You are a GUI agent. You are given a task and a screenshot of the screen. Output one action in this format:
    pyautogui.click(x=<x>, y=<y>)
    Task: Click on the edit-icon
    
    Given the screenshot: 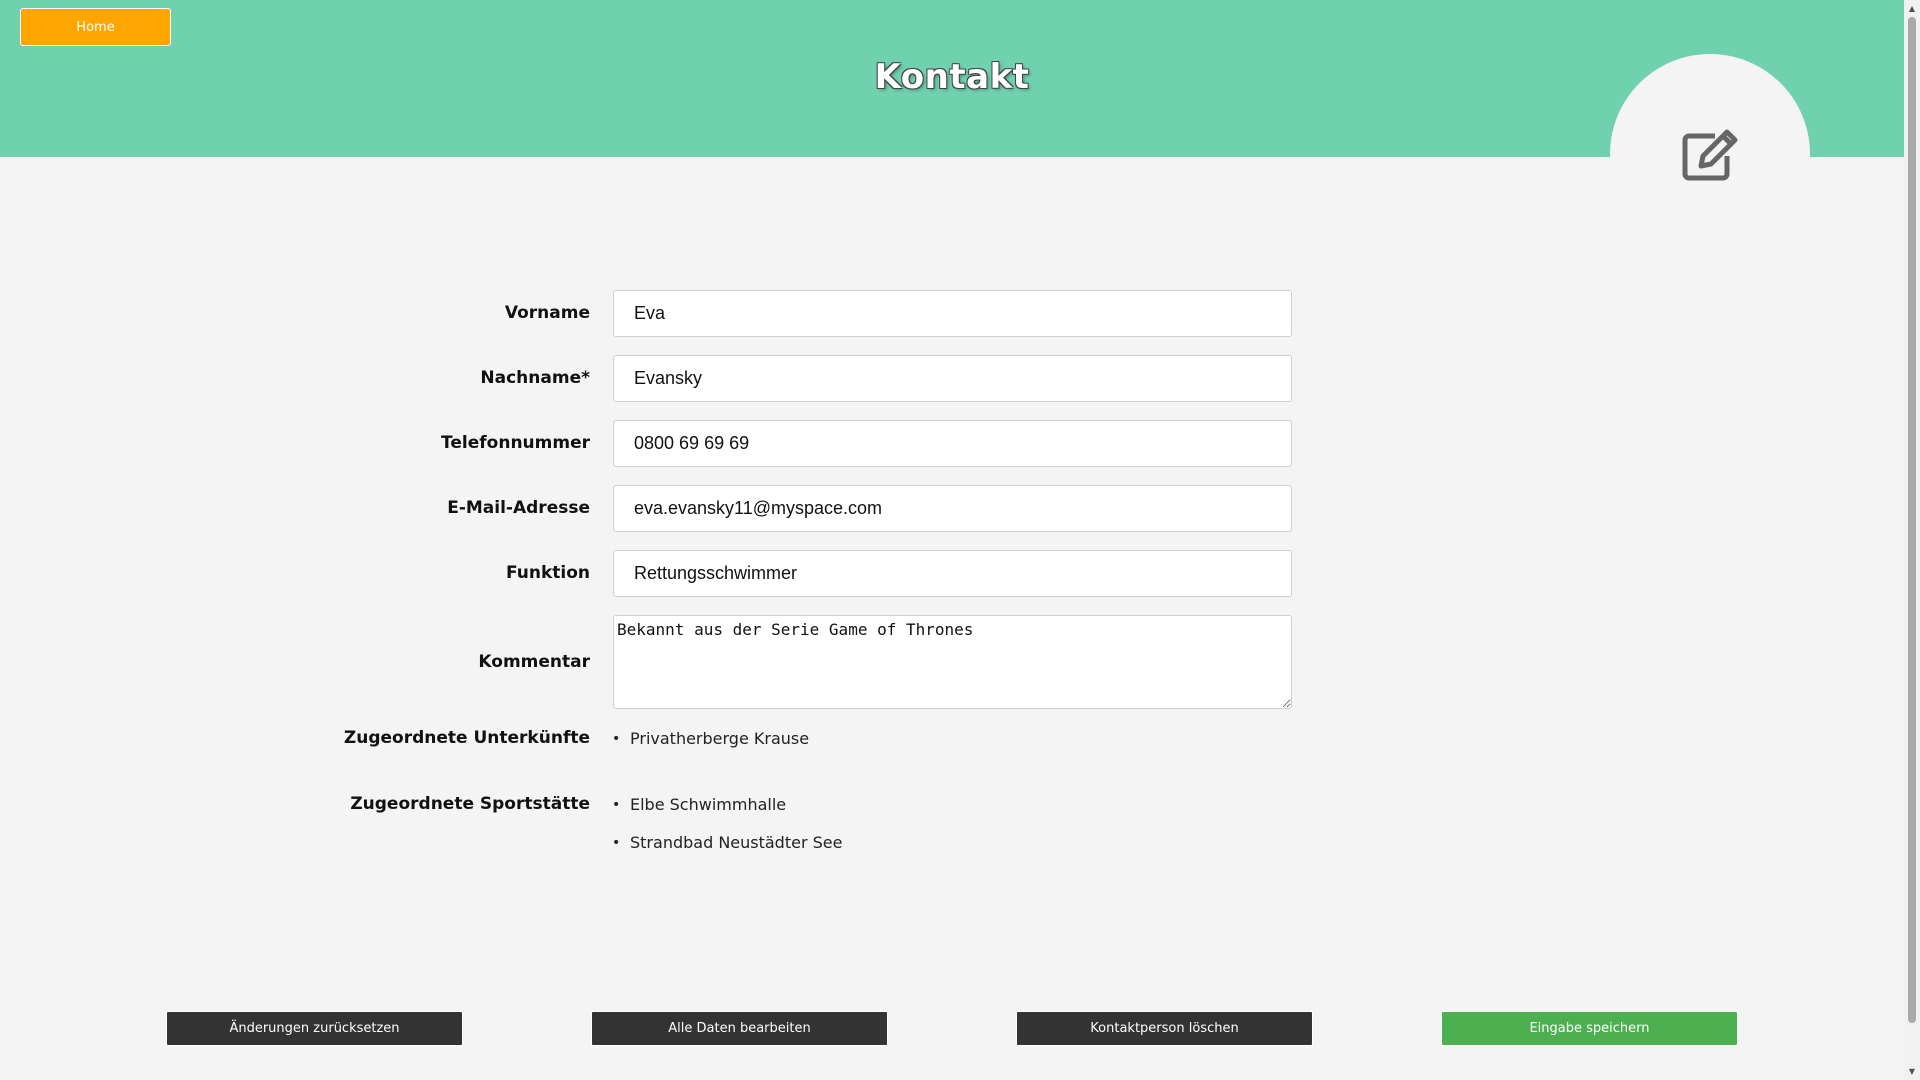 What is the action you would take?
    pyautogui.click(x=1710, y=155)
    